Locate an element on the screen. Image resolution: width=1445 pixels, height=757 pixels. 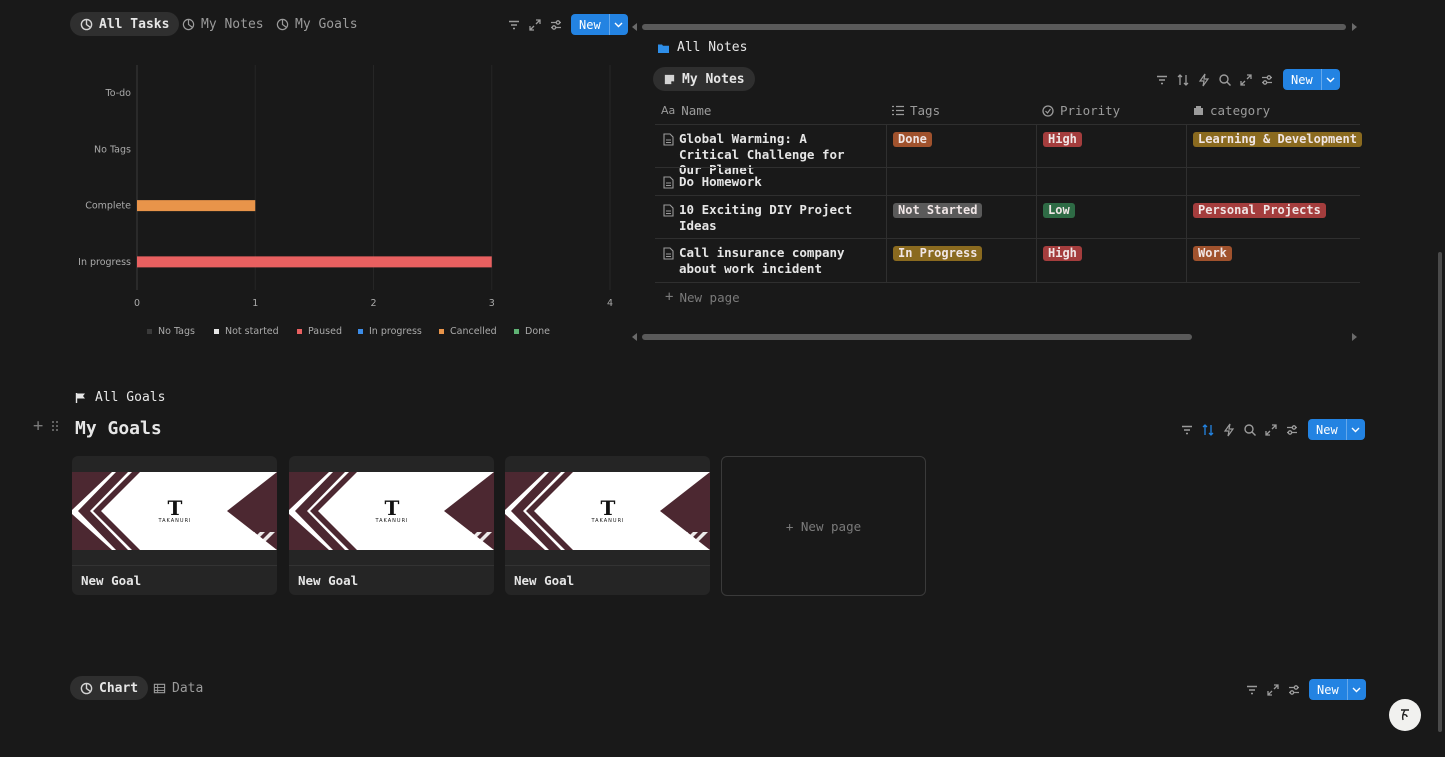
tab-my-goals: My Goals is located at coordinates (317, 24).